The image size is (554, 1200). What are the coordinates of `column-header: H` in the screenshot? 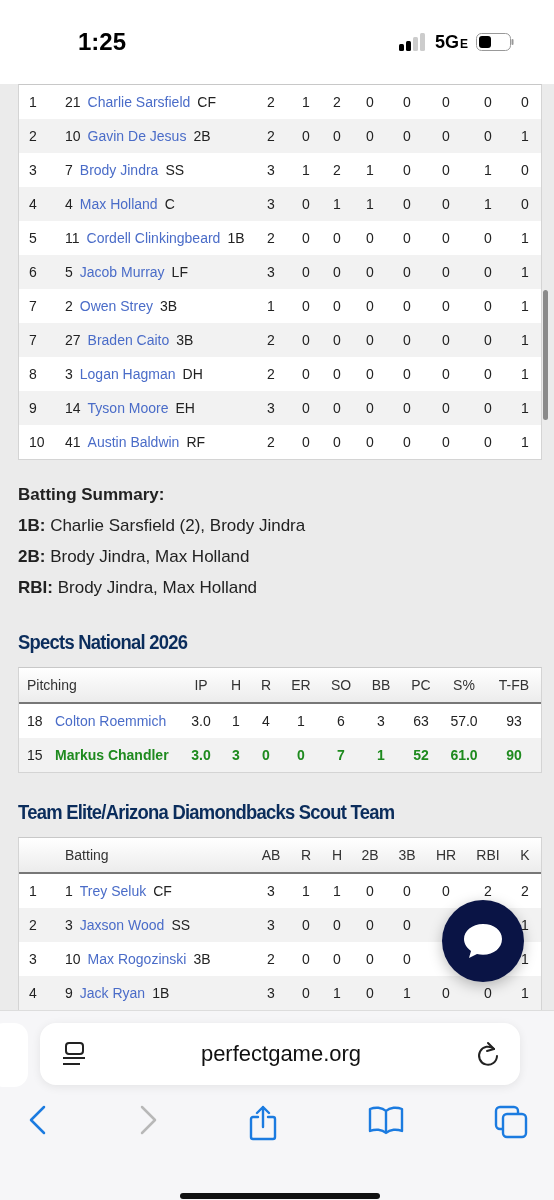 It's located at (236, 685).